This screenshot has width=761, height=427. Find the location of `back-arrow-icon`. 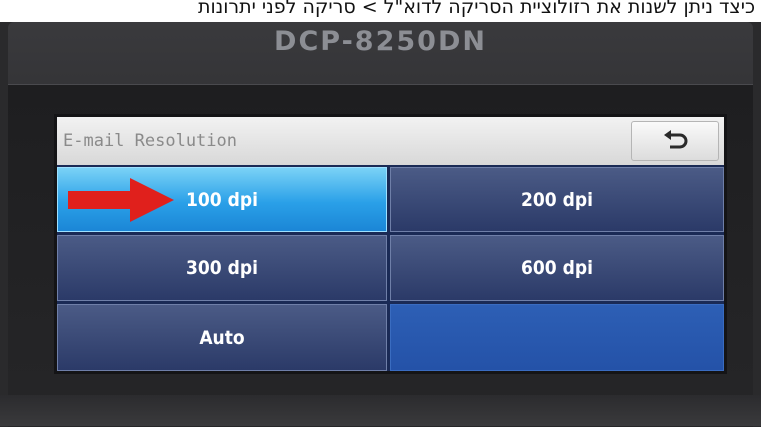

back-arrow-icon is located at coordinates (676, 139).